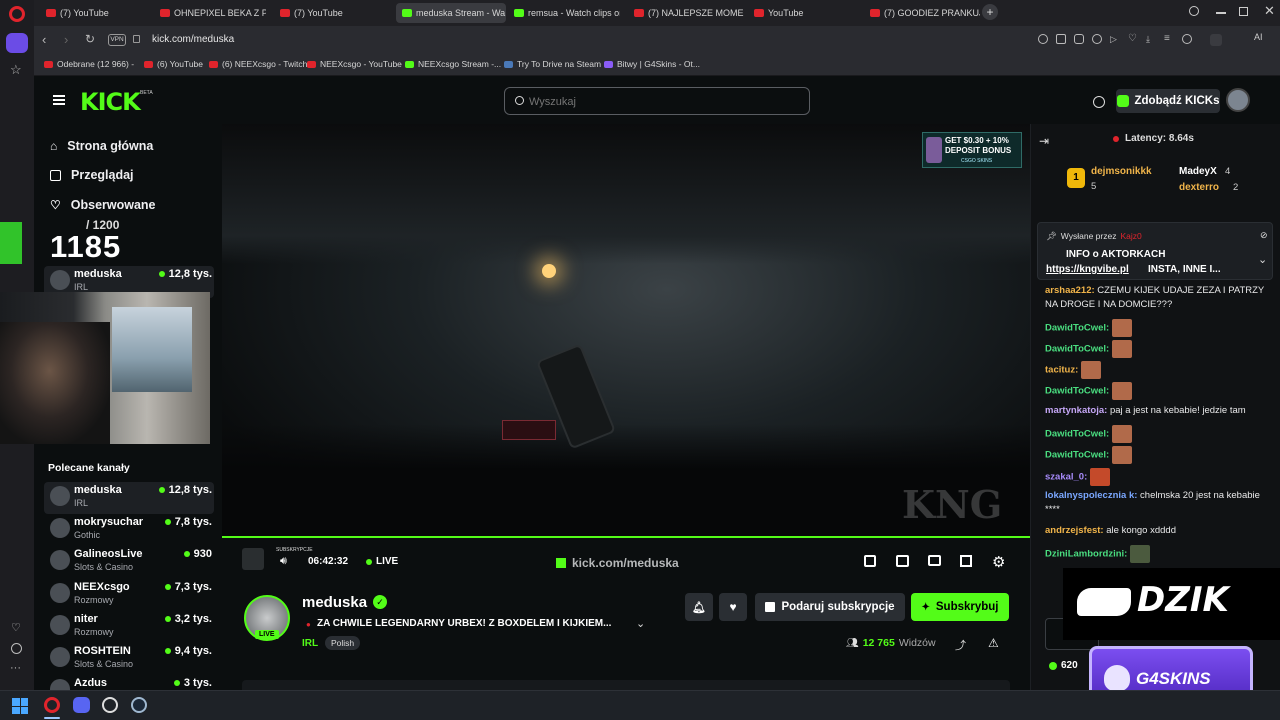  I want to click on steam-icon, so click(139, 705).